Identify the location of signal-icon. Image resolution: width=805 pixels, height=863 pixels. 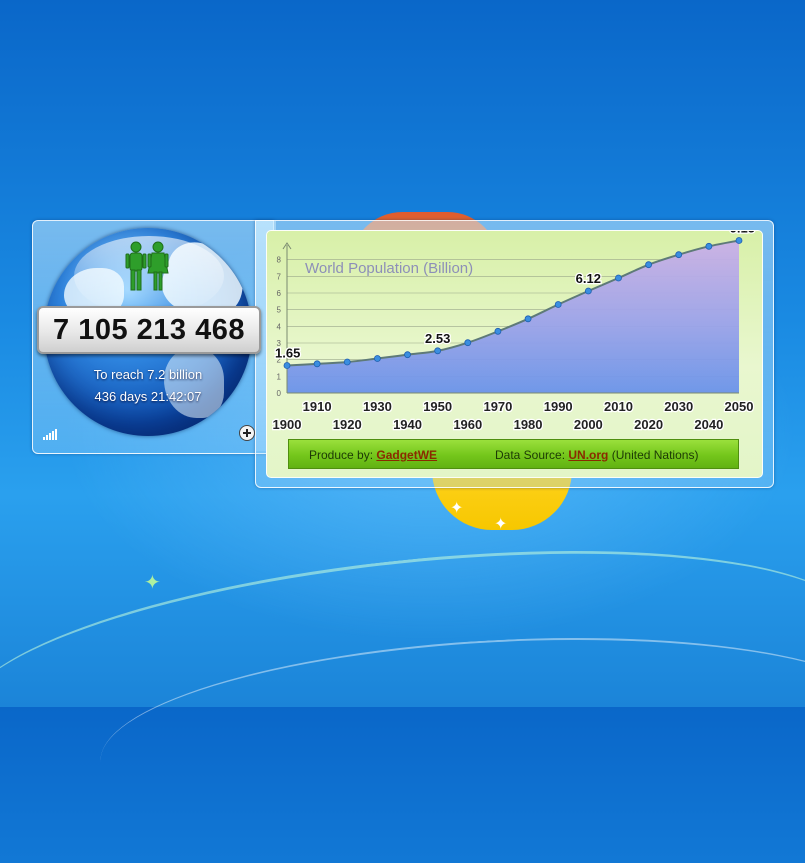
(50, 434).